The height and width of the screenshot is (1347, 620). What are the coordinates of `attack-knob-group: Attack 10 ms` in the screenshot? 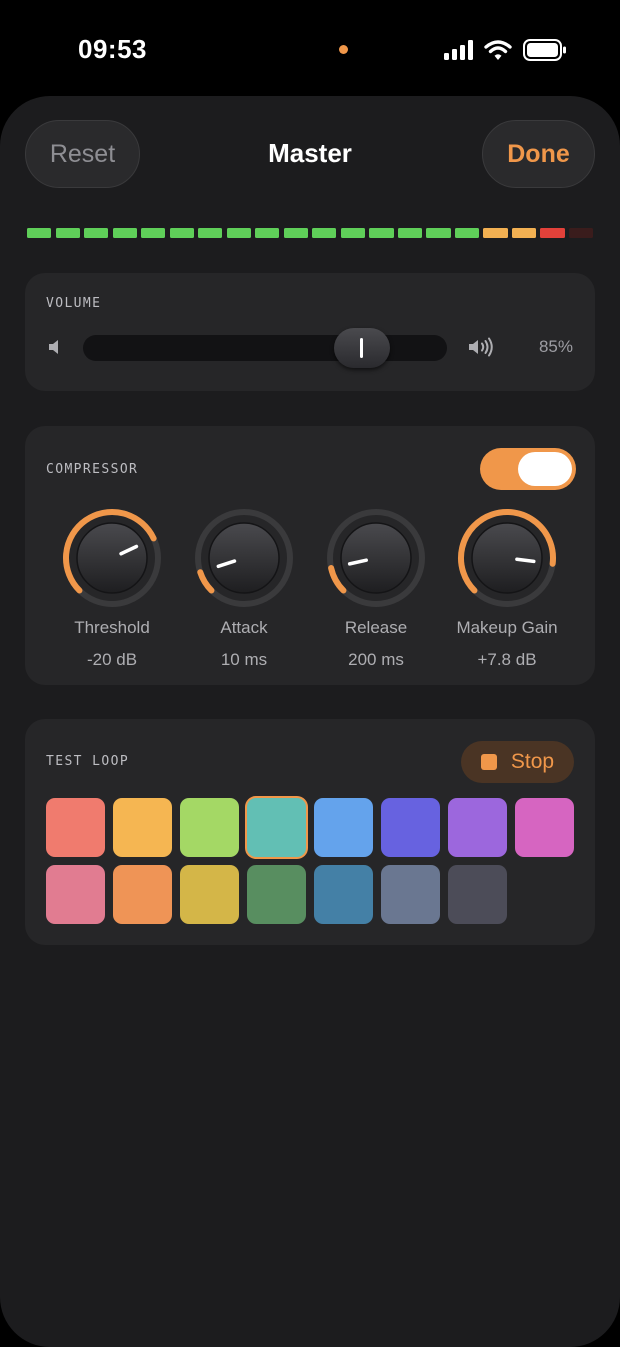 It's located at (244, 588).